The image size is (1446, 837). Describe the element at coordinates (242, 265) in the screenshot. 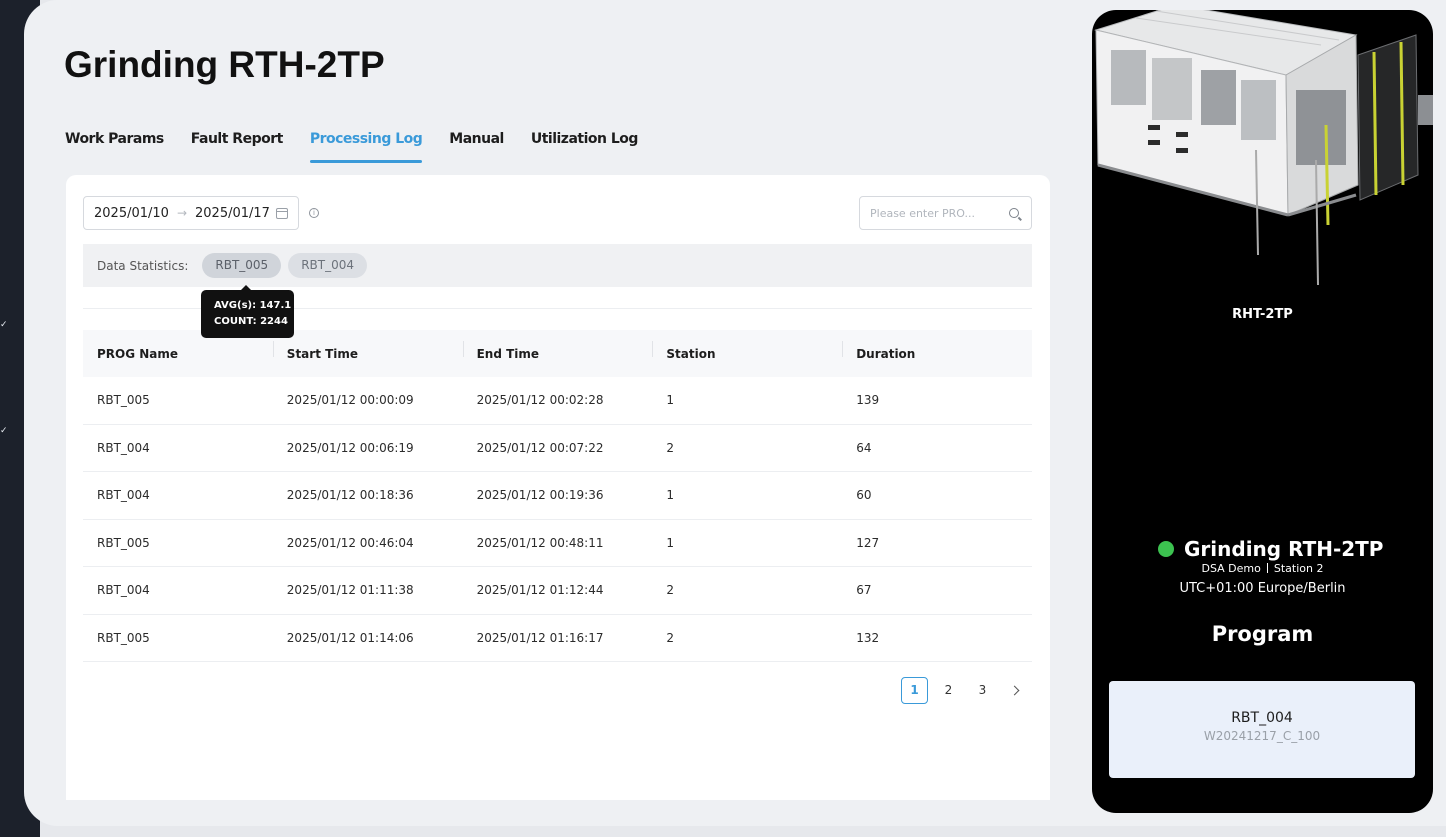

I see `stats-chip-rbt-005: RBT_005` at that location.